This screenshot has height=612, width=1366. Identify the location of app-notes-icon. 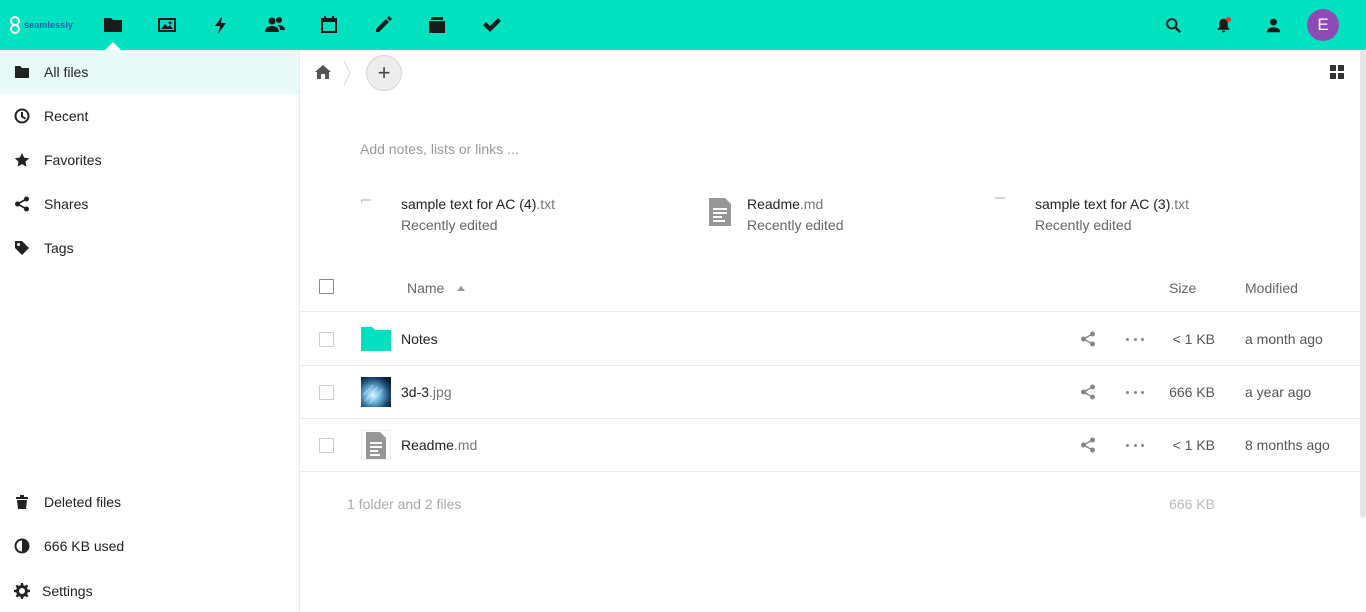
(383, 25).